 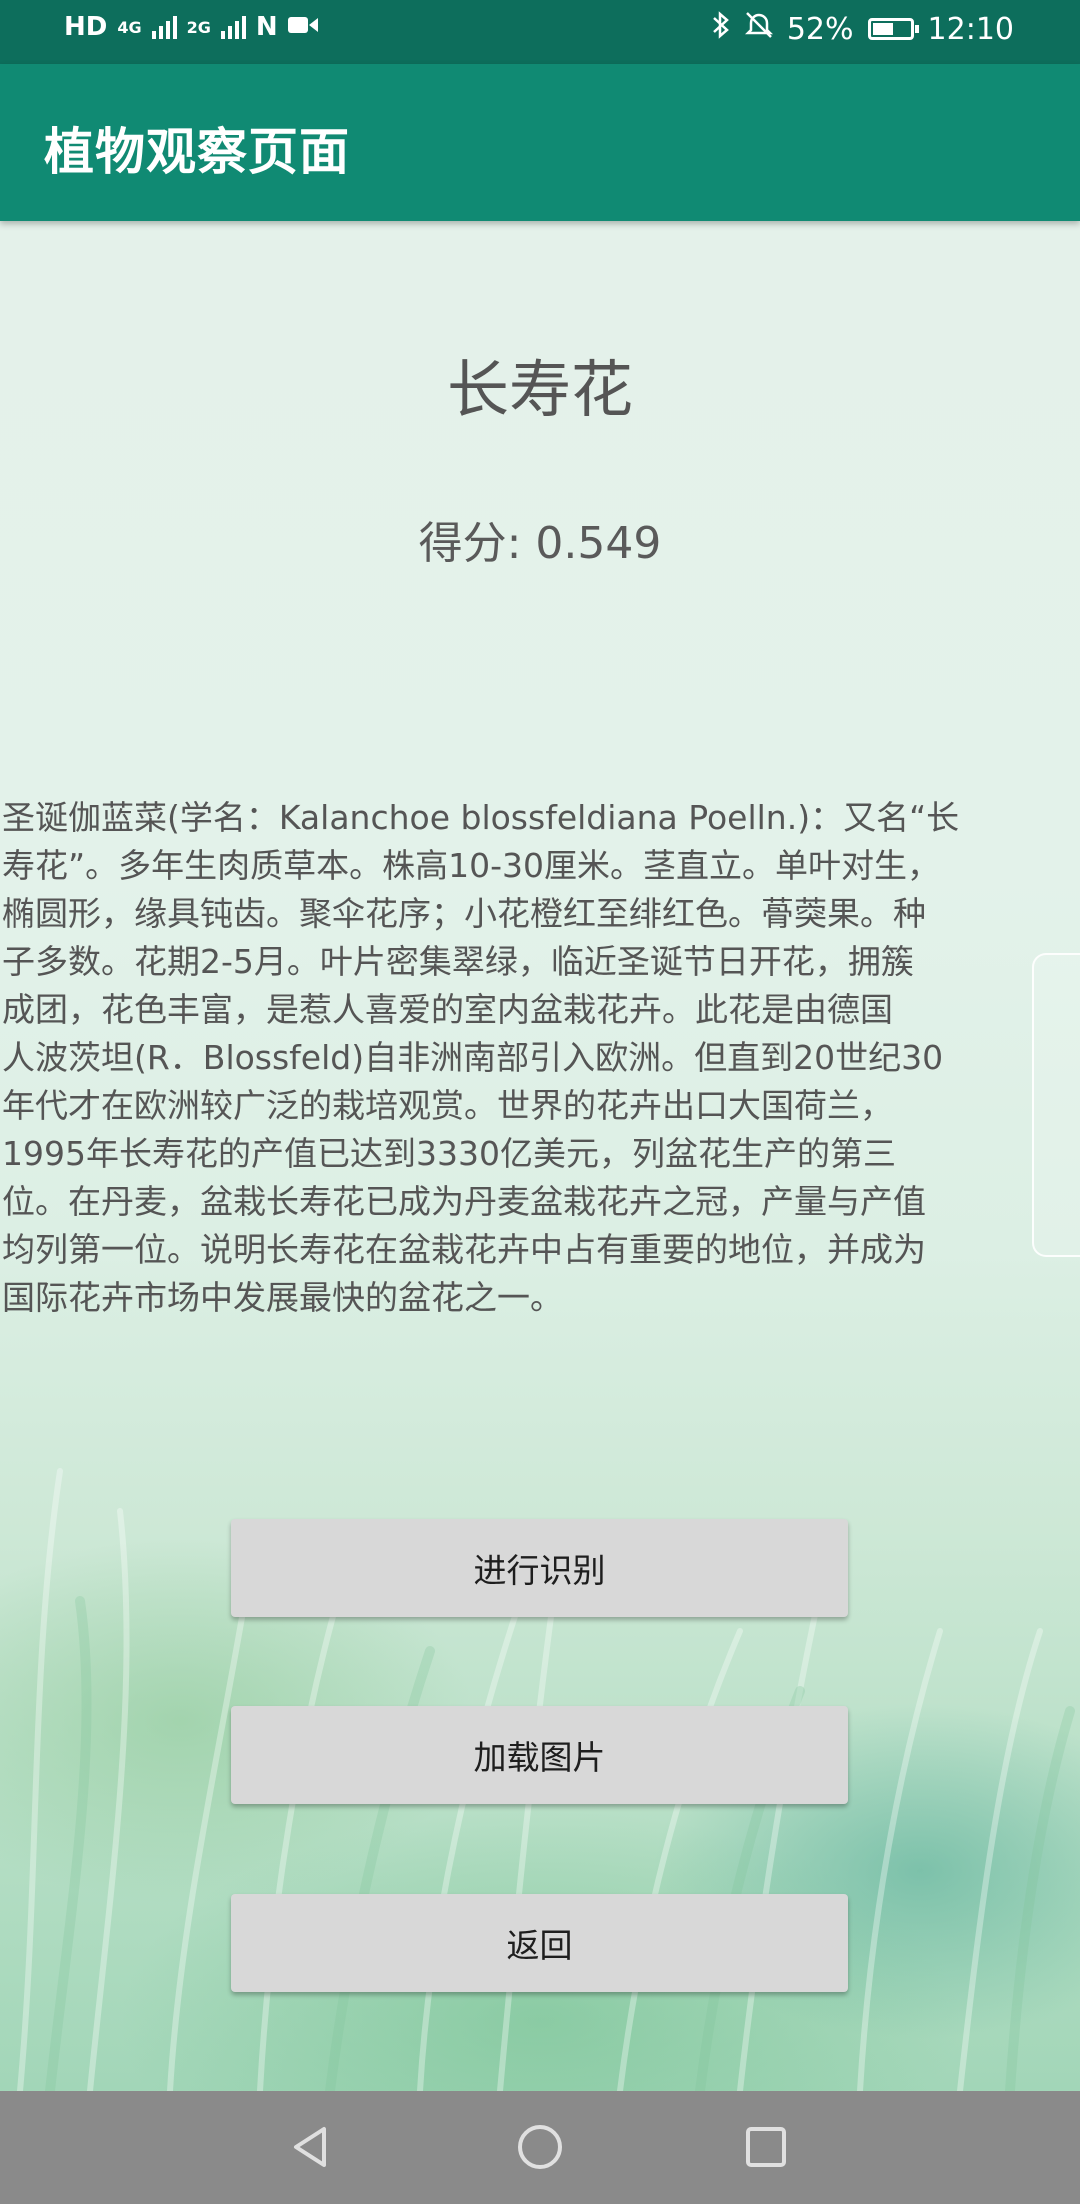 I want to click on nav-back-icon, so click(x=312, y=2147).